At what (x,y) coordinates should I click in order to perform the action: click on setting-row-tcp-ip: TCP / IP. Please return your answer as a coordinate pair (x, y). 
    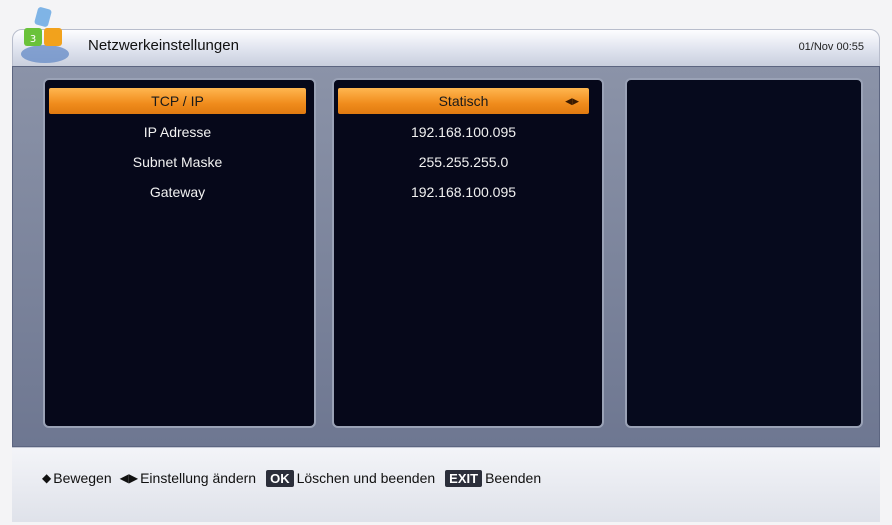
    Looking at the image, I should click on (177, 101).